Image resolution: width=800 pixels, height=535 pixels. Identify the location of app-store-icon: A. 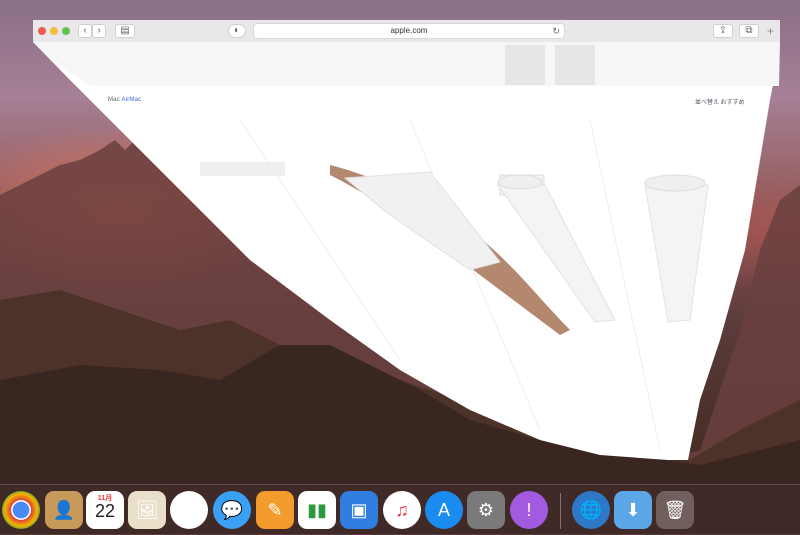
(444, 510).